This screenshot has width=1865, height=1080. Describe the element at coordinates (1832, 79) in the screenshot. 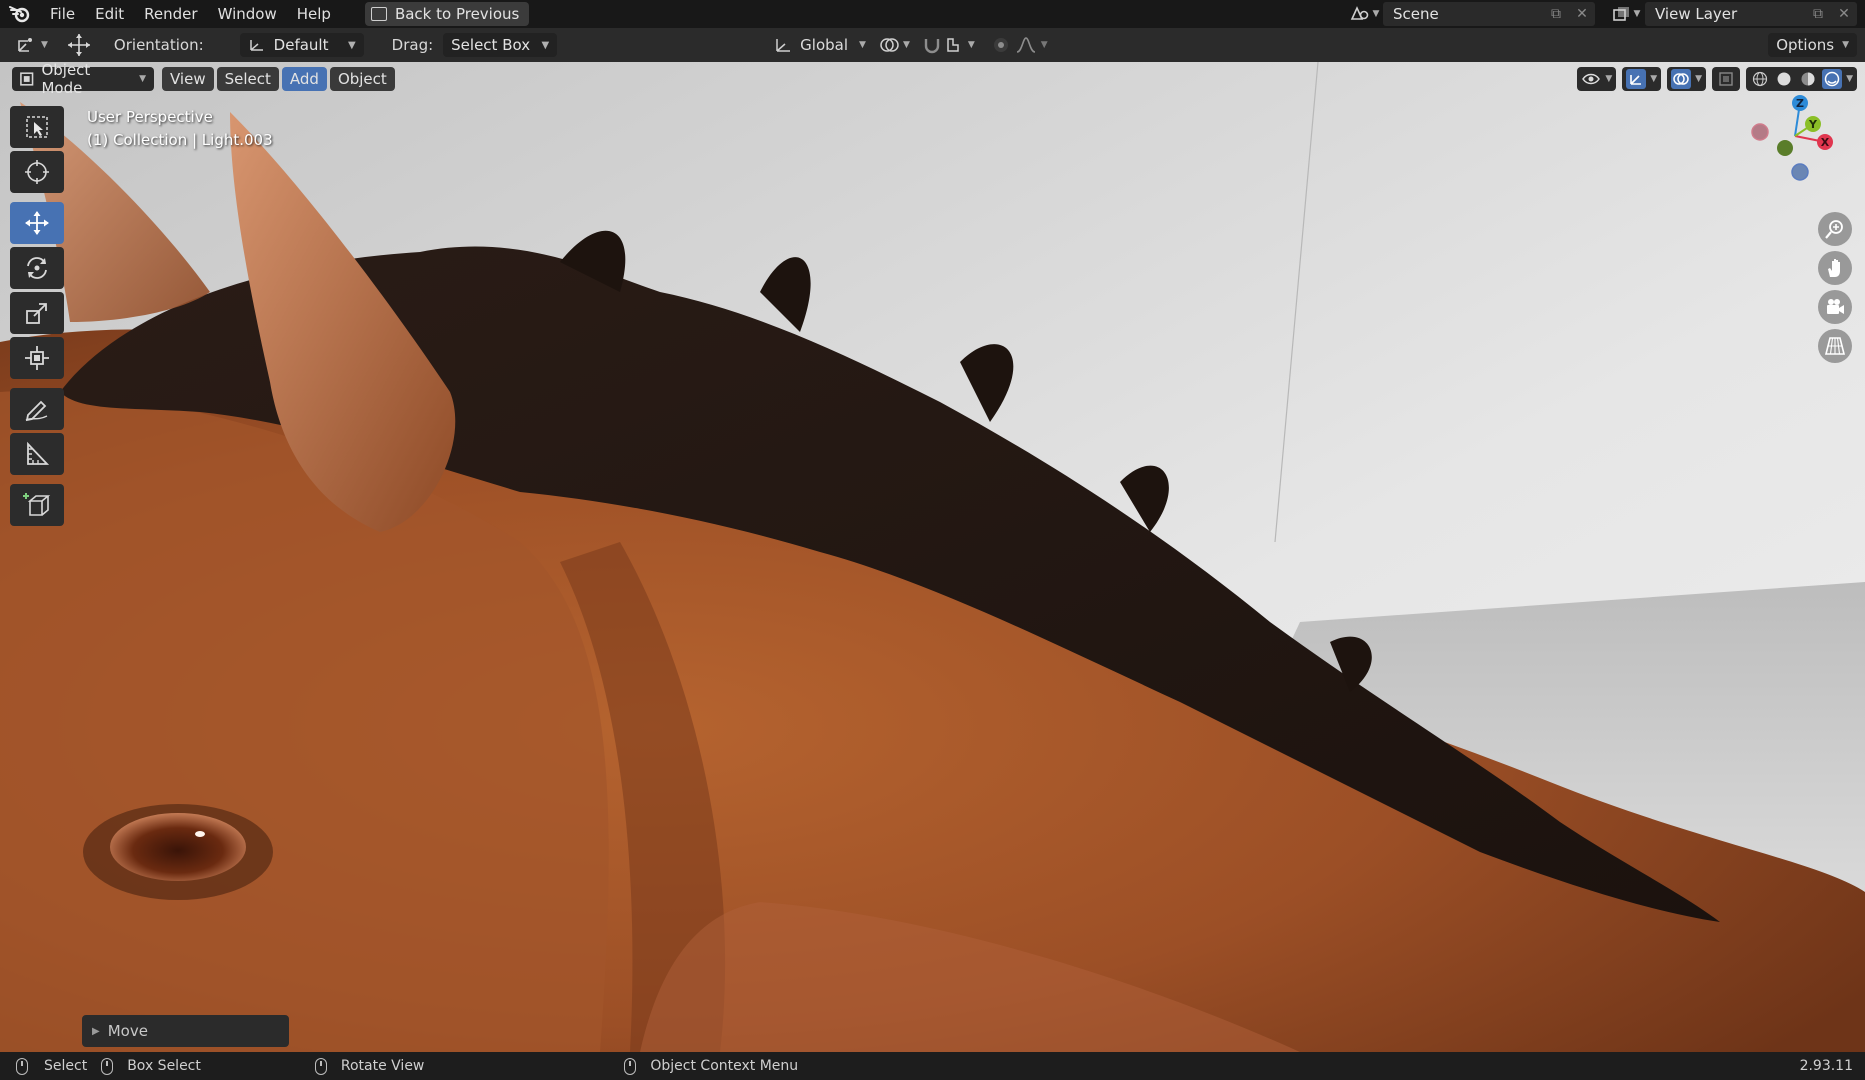

I see `rendered-shading-icon` at that location.